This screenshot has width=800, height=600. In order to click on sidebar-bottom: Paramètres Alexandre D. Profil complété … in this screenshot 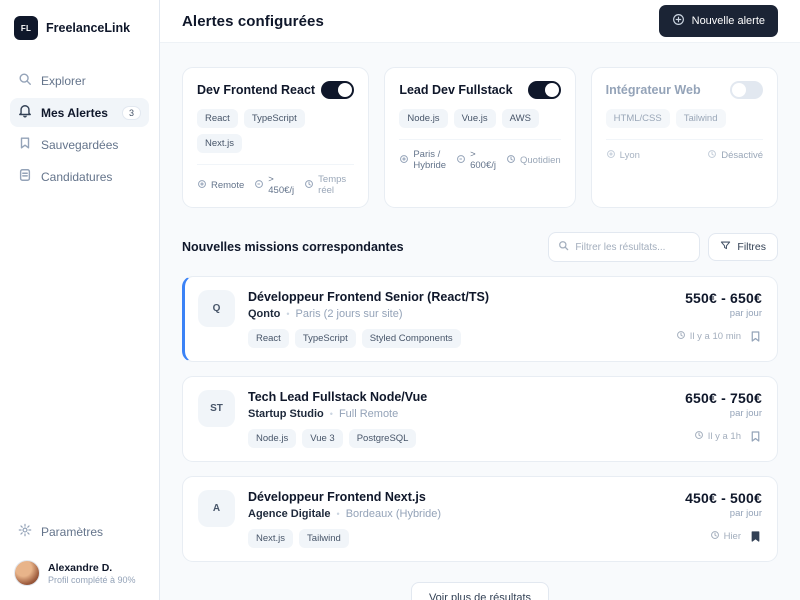, I will do `click(79, 551)`.